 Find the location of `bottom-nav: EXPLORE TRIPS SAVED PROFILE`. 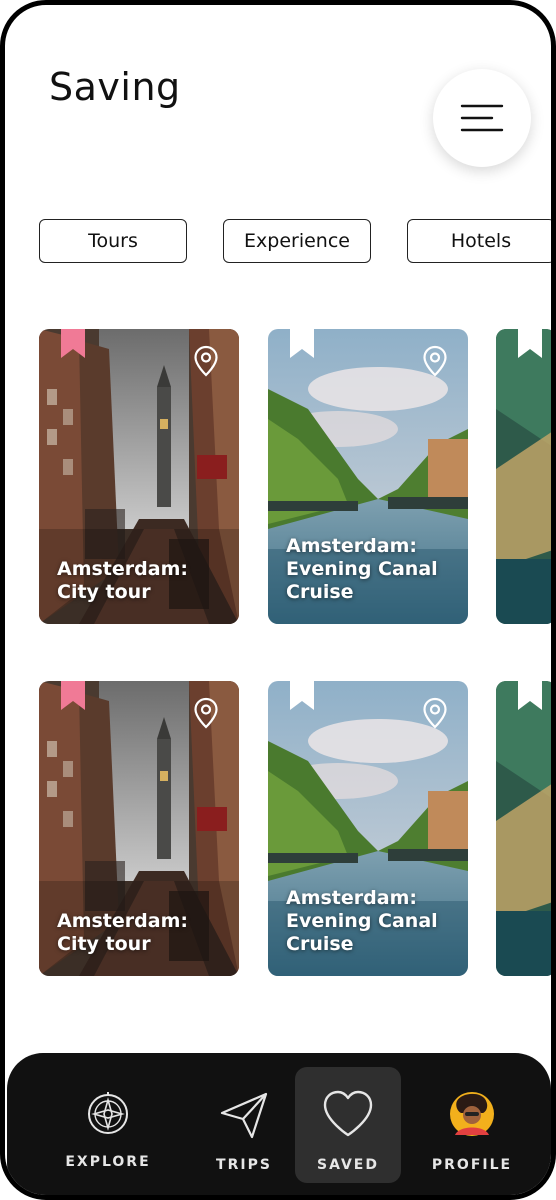

bottom-nav: EXPLORE TRIPS SAVED PROFILE is located at coordinates (279, 1124).